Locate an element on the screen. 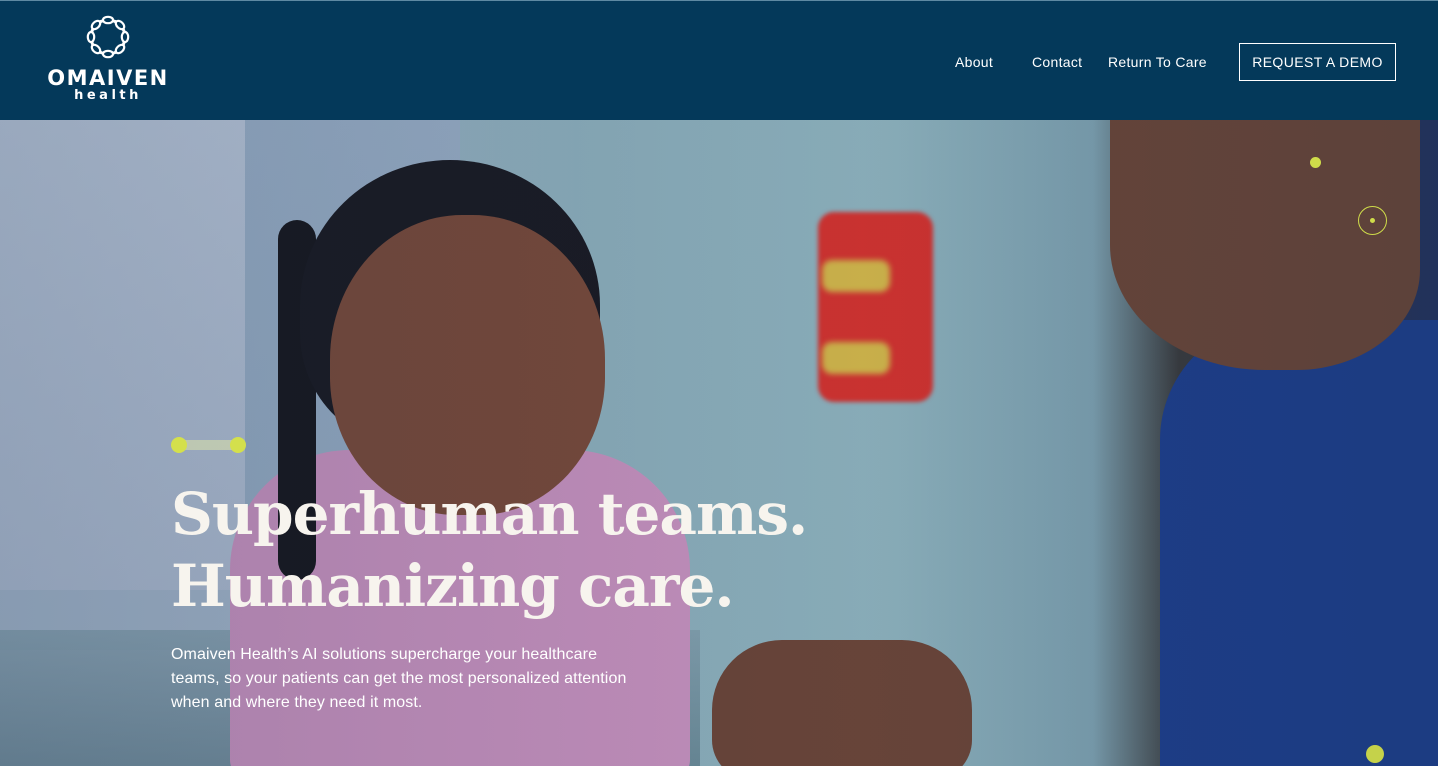 Image resolution: width=1438 pixels, height=766 pixels. hero-headline: Superhuman teams. Humanizing care. is located at coordinates (521, 550).